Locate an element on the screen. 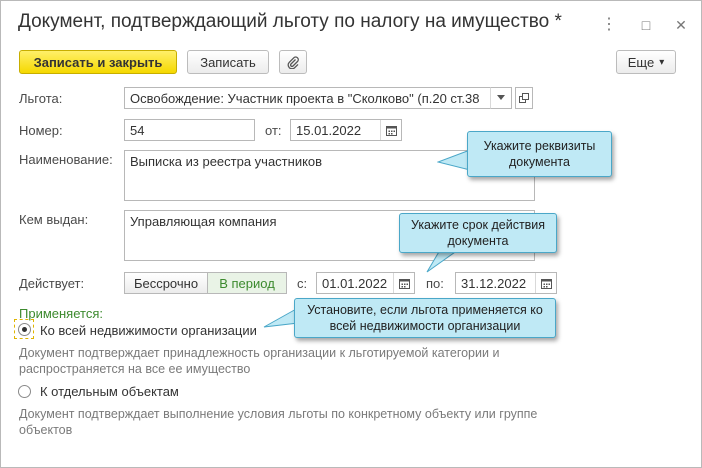  benefit-dropdown-button is located at coordinates (501, 98).